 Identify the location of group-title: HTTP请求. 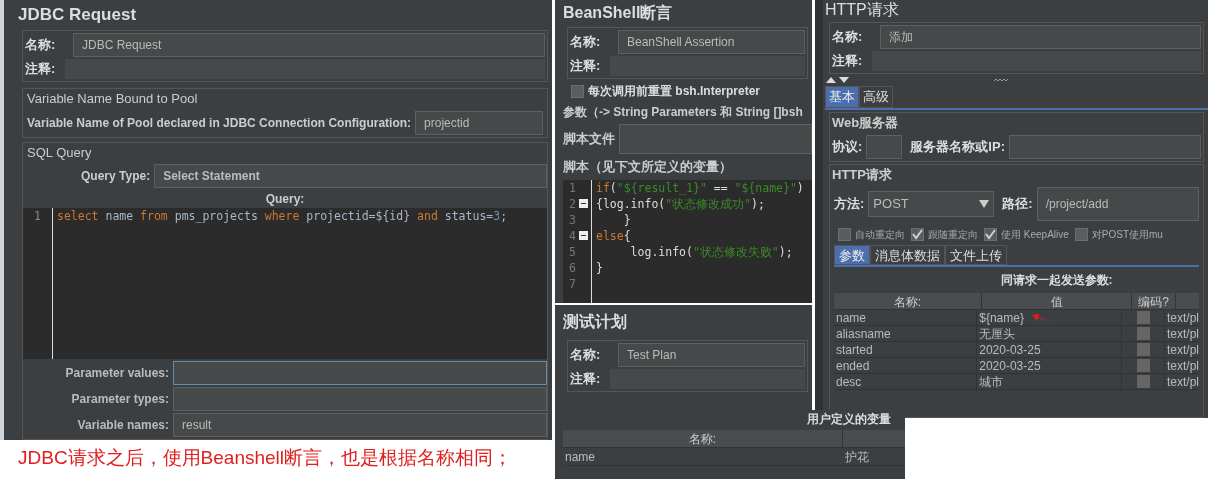
(862, 174).